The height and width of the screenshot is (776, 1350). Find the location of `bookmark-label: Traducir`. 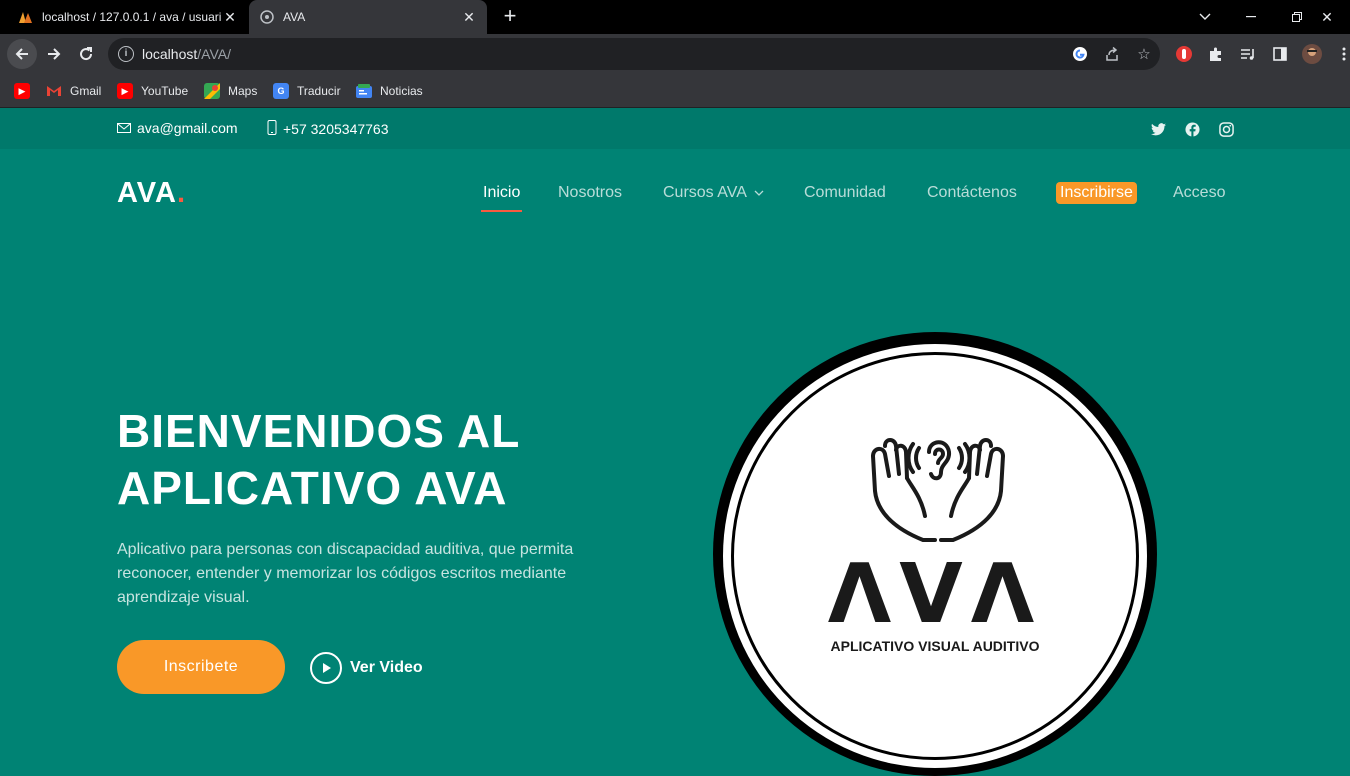

bookmark-label: Traducir is located at coordinates (319, 91).